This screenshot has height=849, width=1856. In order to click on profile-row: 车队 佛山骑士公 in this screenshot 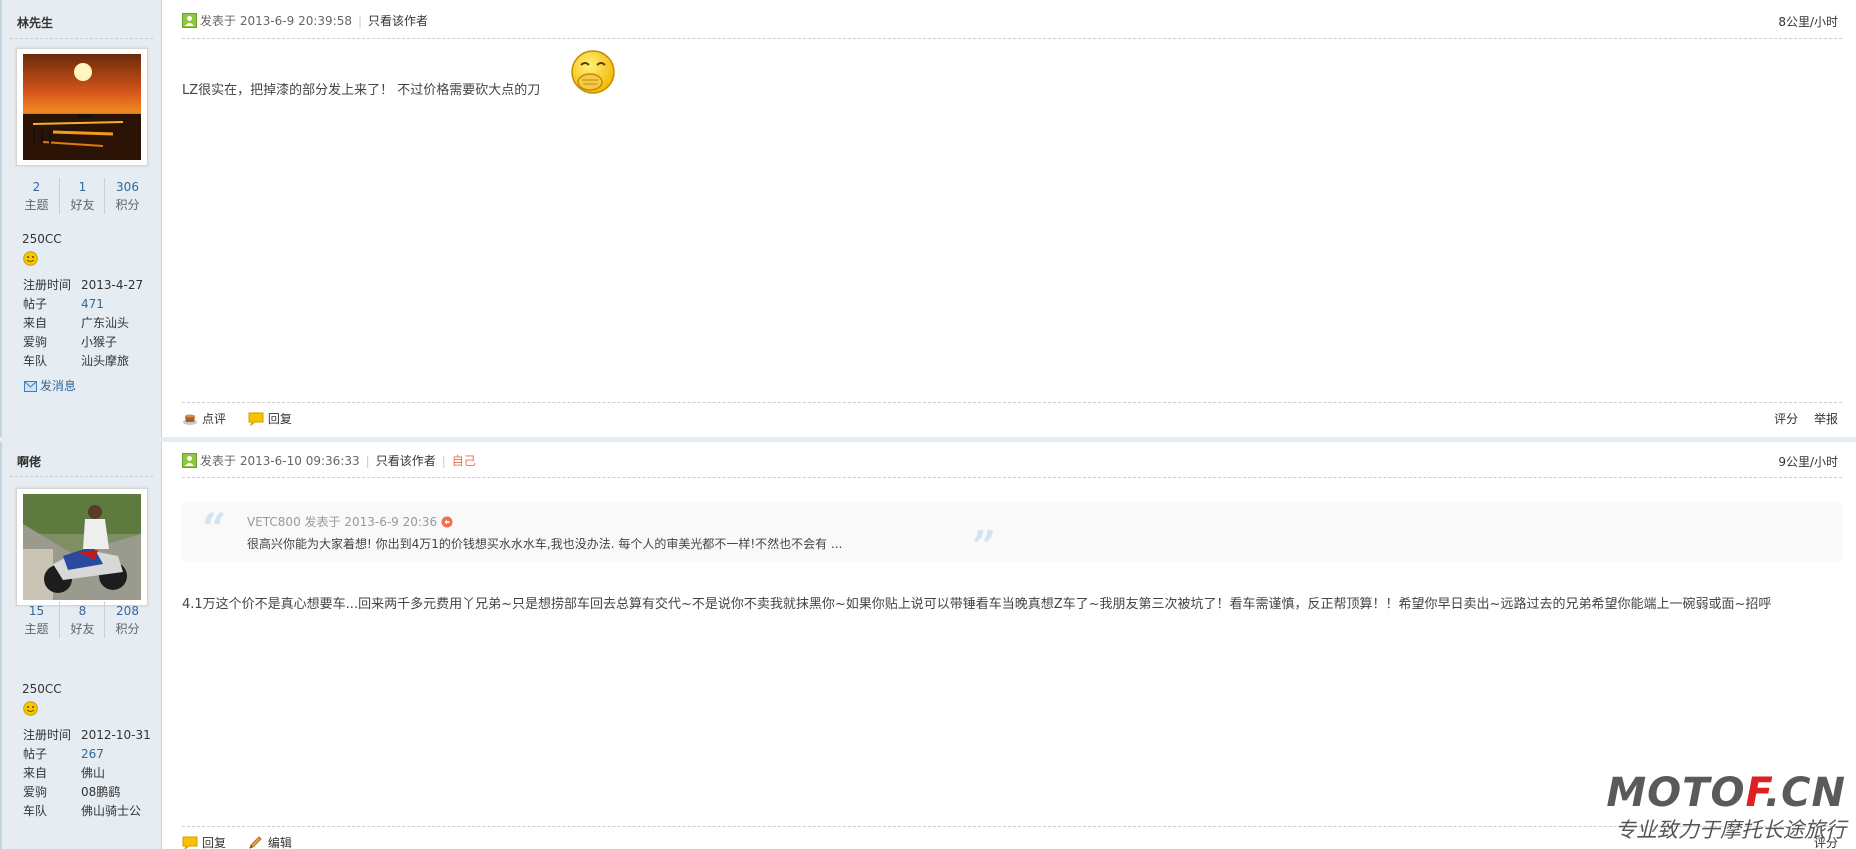, I will do `click(82, 811)`.